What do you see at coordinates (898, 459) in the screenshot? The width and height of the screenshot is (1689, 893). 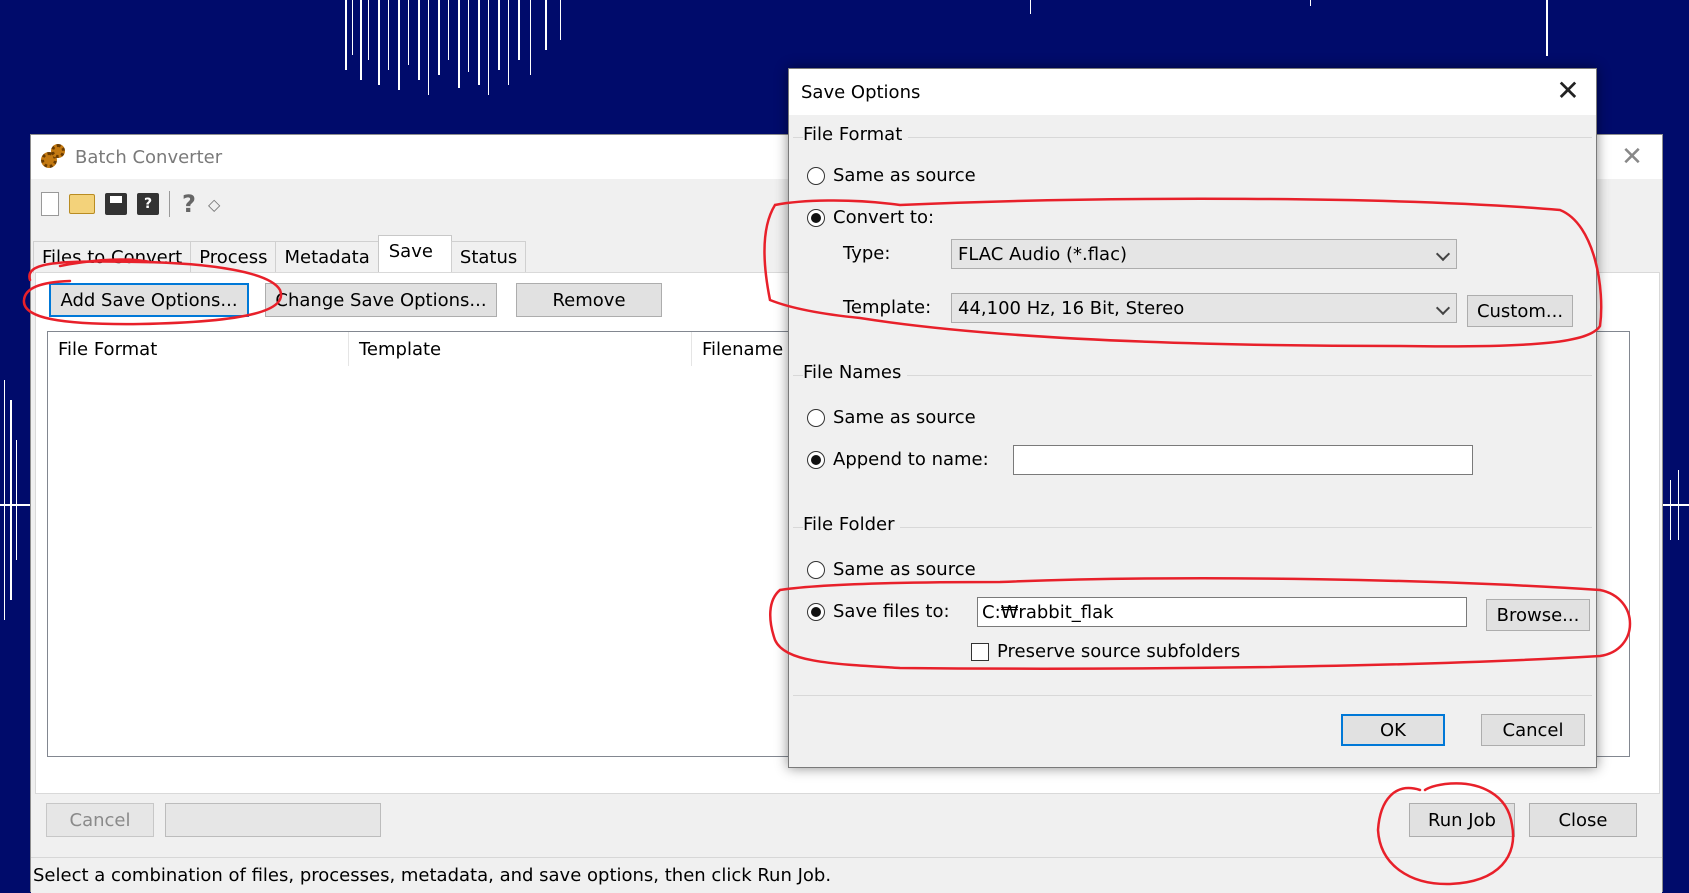 I see `append-to-name-radio: Append to name:` at bounding box center [898, 459].